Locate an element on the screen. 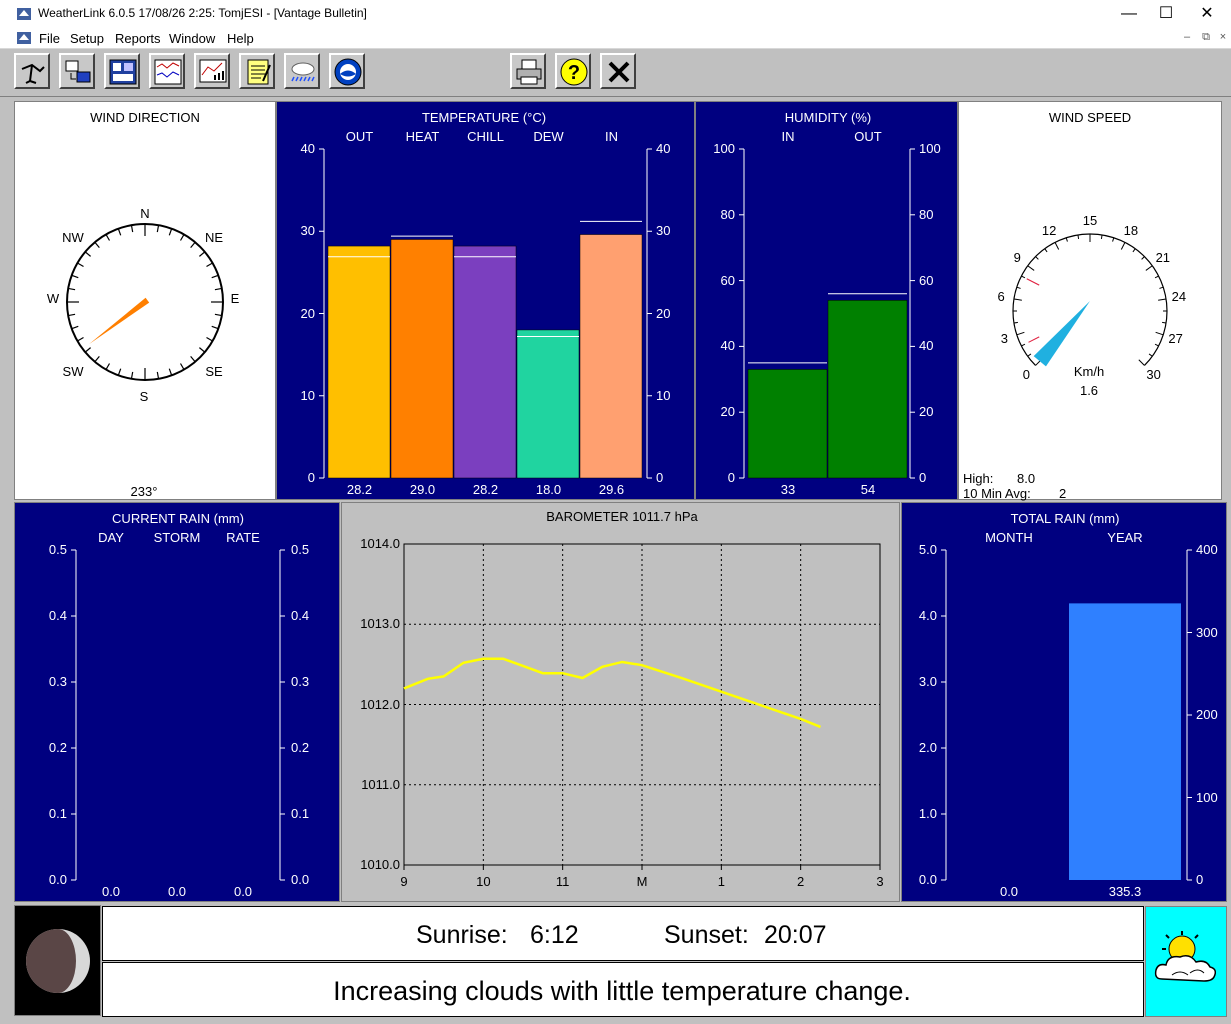 The image size is (1231, 1024). x-tick-label: 3 is located at coordinates (880, 881).